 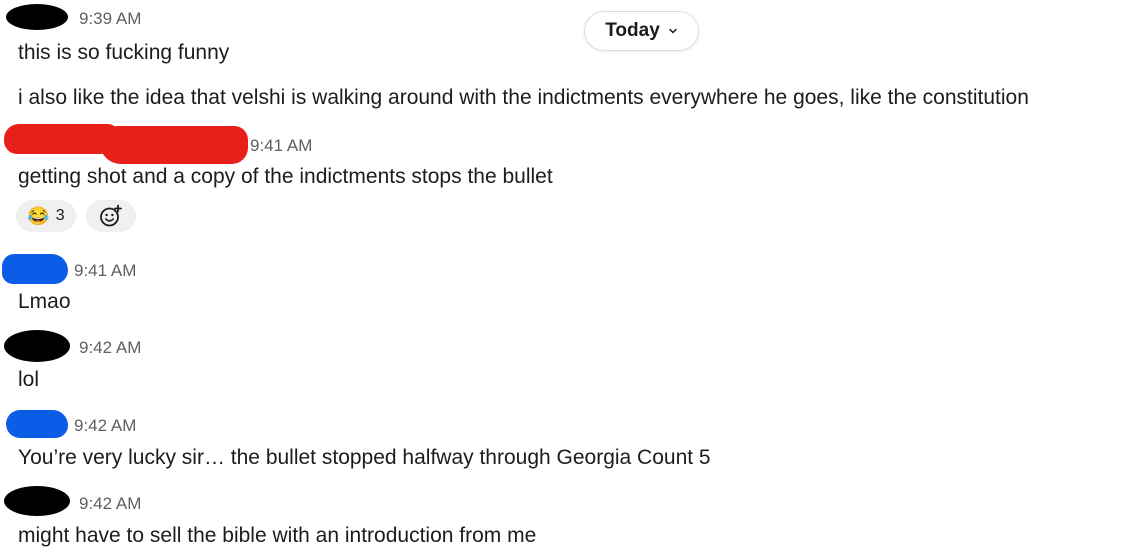 I want to click on add-reaction-button, so click(x=111, y=216).